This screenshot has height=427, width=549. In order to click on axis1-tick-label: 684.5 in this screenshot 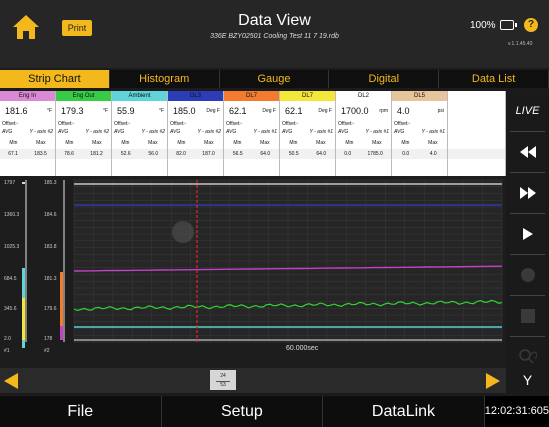, I will do `click(10, 279)`.